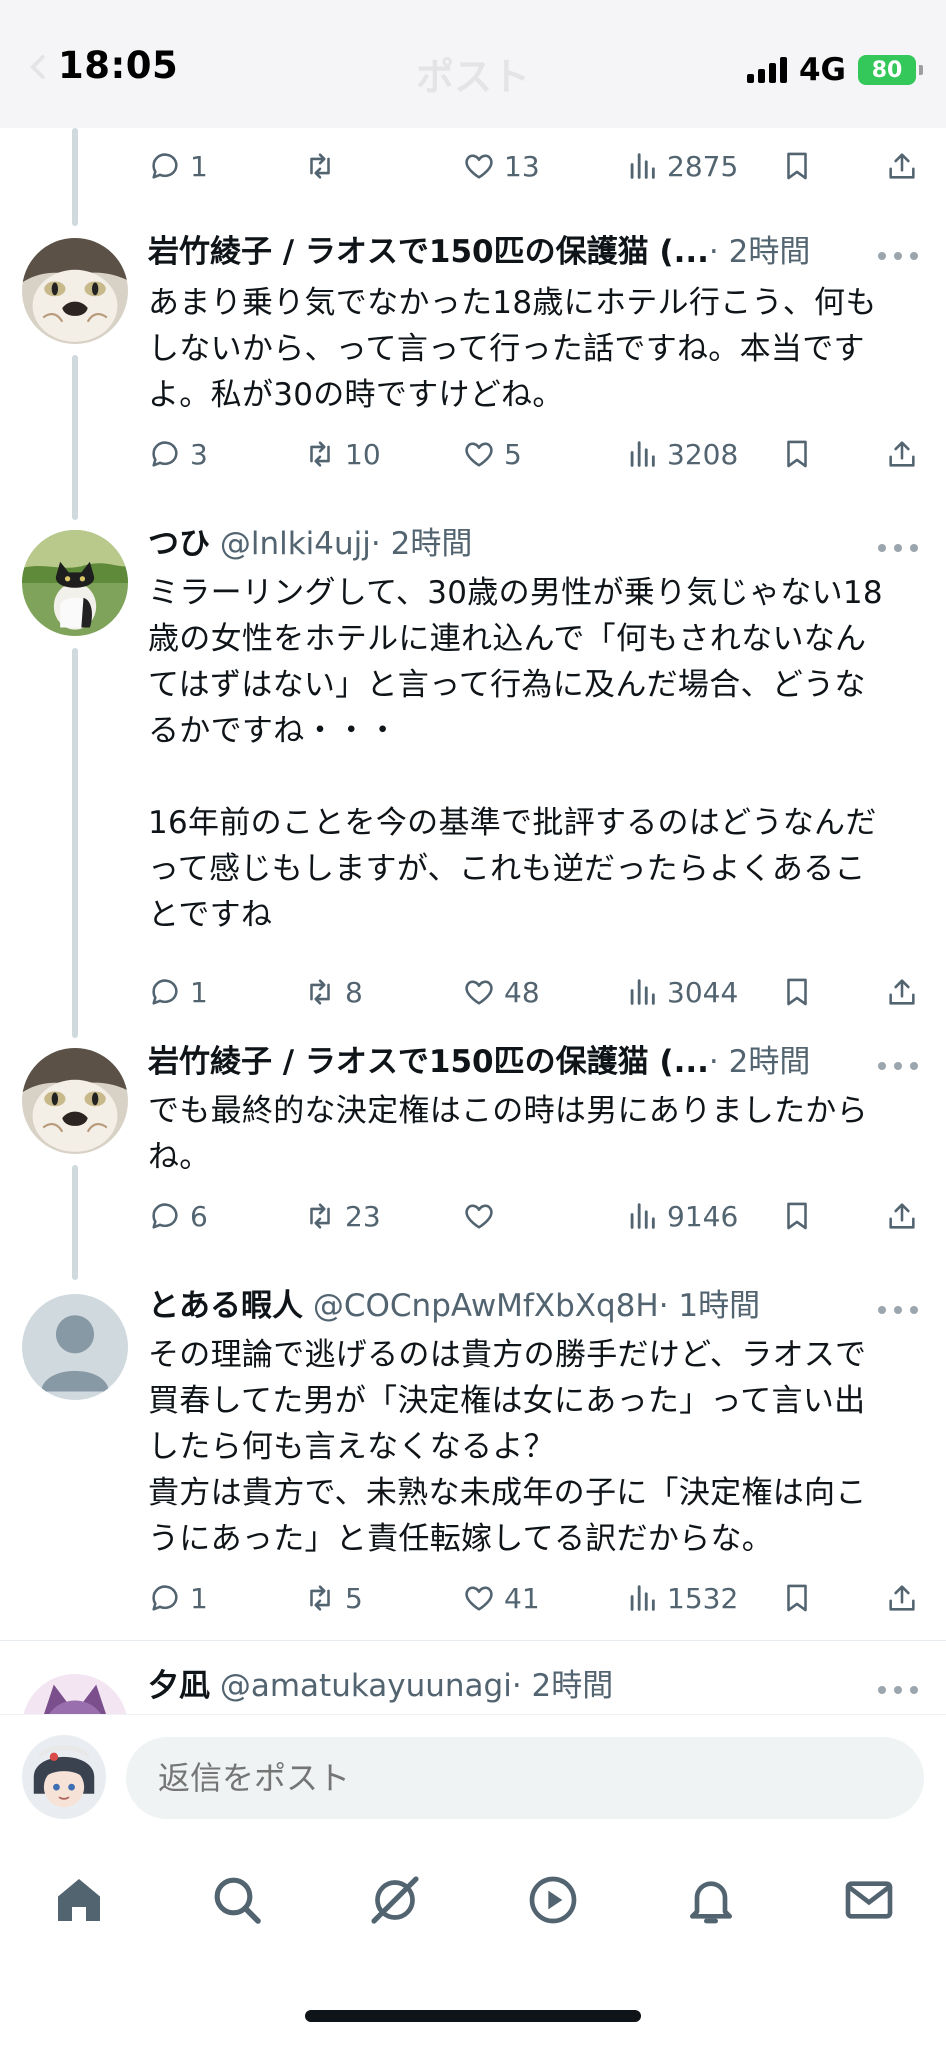 The image size is (946, 2048). What do you see at coordinates (681, 992) in the screenshot?
I see `views-button: 3044` at bounding box center [681, 992].